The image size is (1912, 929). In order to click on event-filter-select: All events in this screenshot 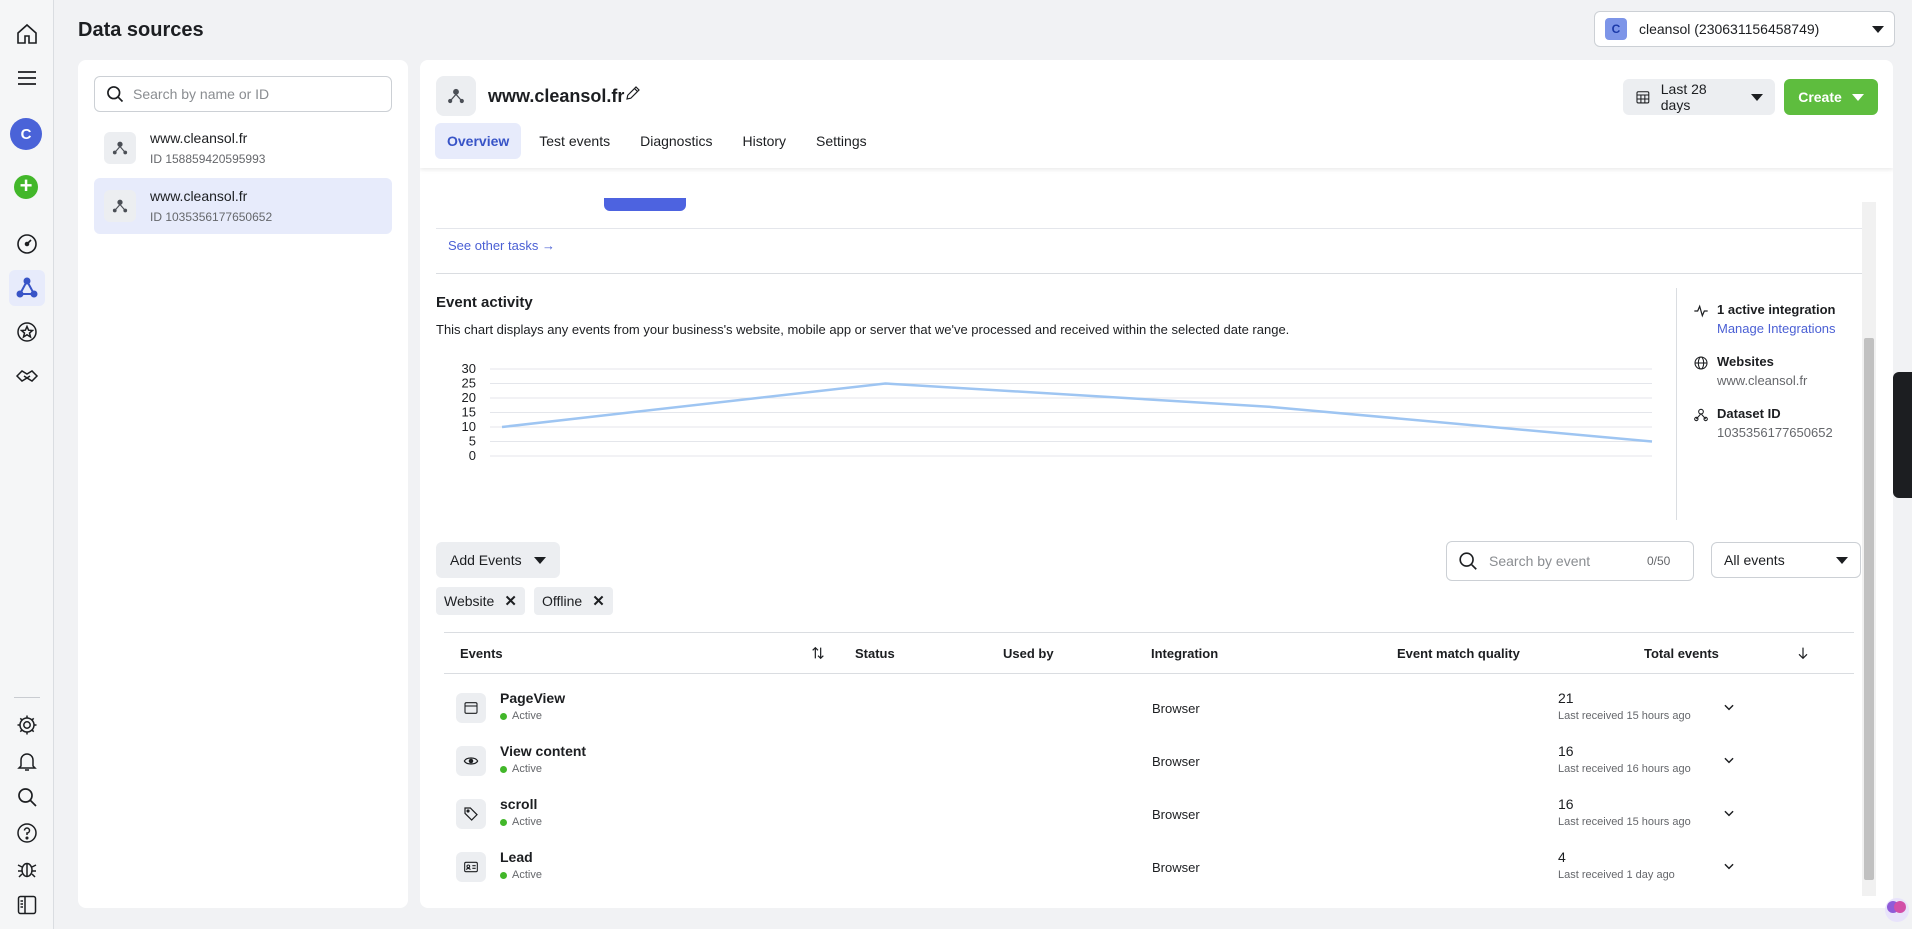, I will do `click(1786, 560)`.